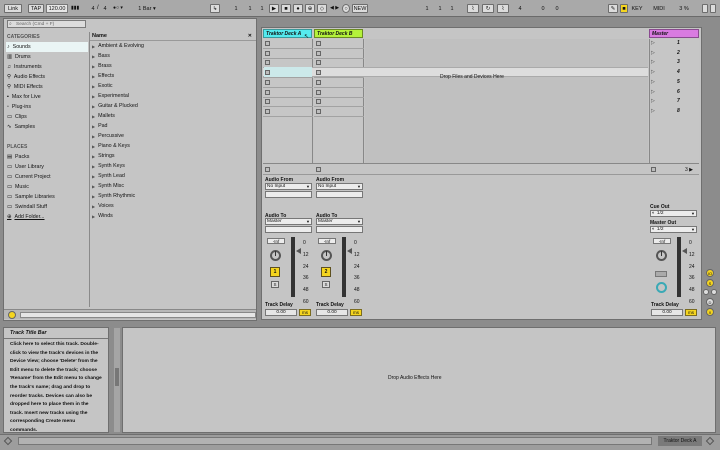  Describe the element at coordinates (47, 47) in the screenshot. I see `category-sounds: ♪ Sounds` at that location.